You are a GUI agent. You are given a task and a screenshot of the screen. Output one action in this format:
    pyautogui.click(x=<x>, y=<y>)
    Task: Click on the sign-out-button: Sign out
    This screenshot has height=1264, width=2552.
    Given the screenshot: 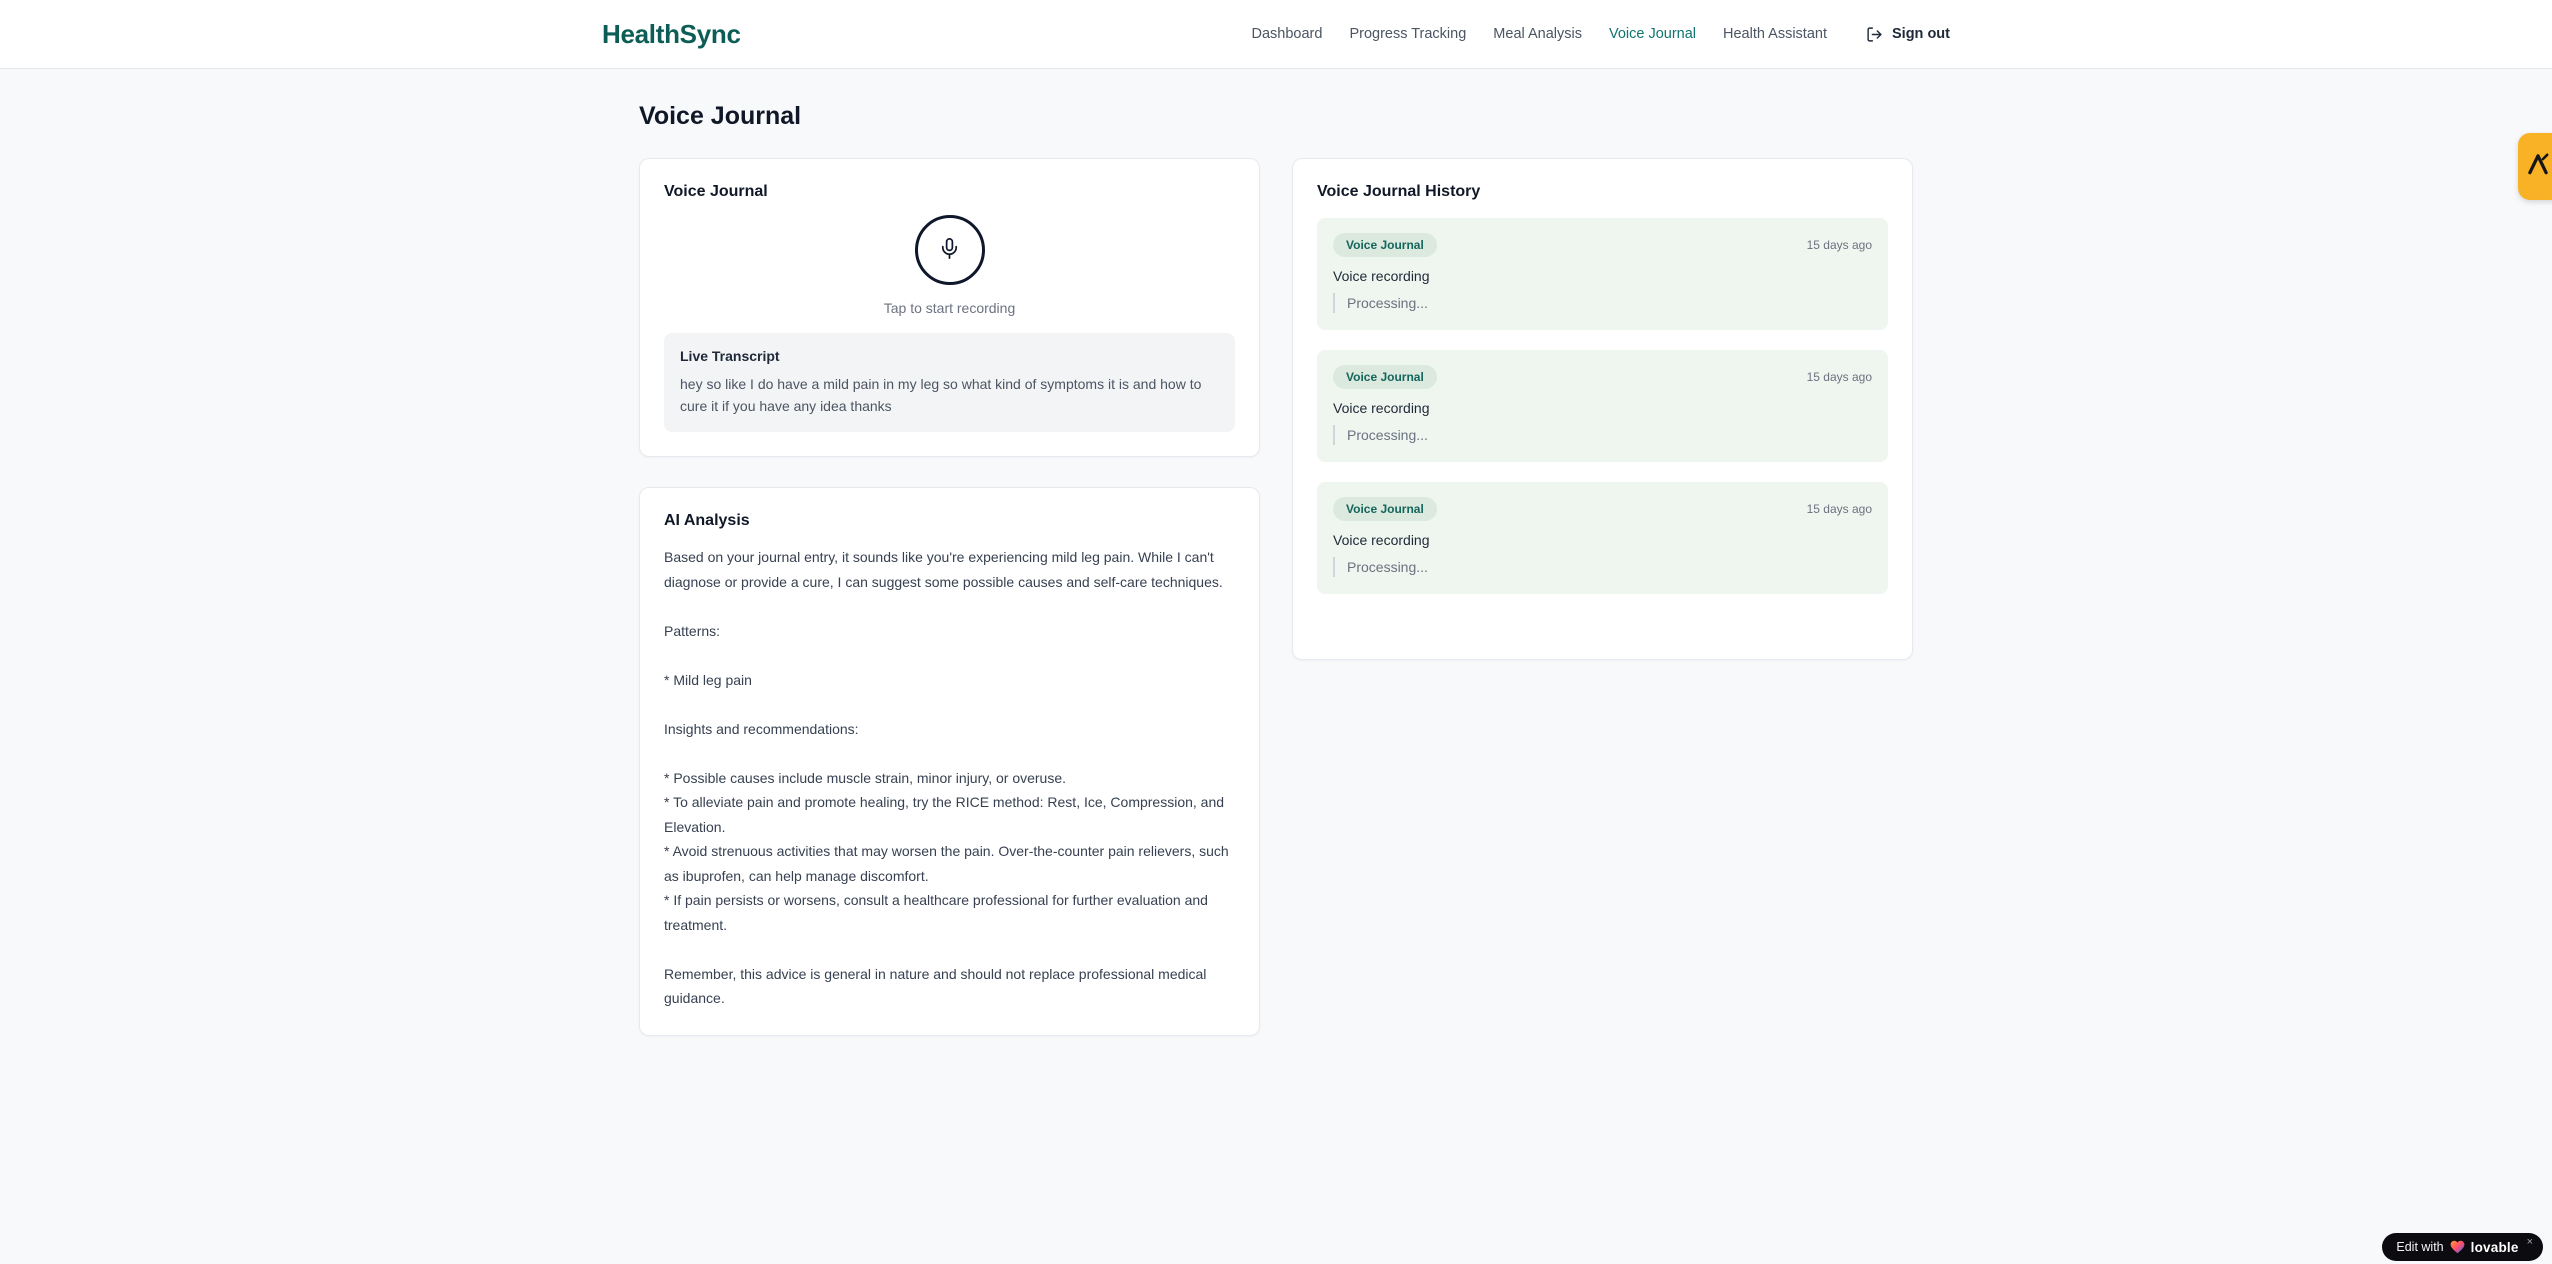 What is the action you would take?
    pyautogui.click(x=1908, y=34)
    